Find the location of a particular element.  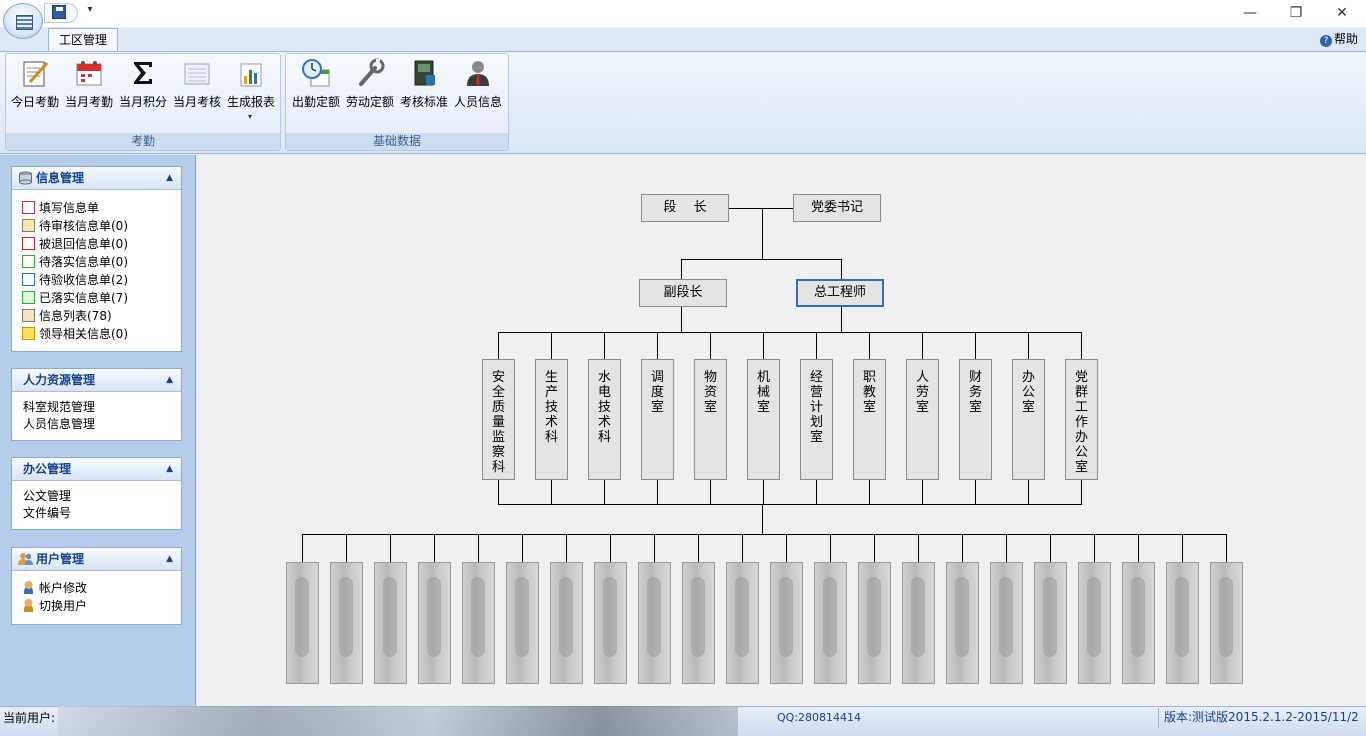

sidebar-item-personnel-info: 人员信息管理 is located at coordinates (59, 424).